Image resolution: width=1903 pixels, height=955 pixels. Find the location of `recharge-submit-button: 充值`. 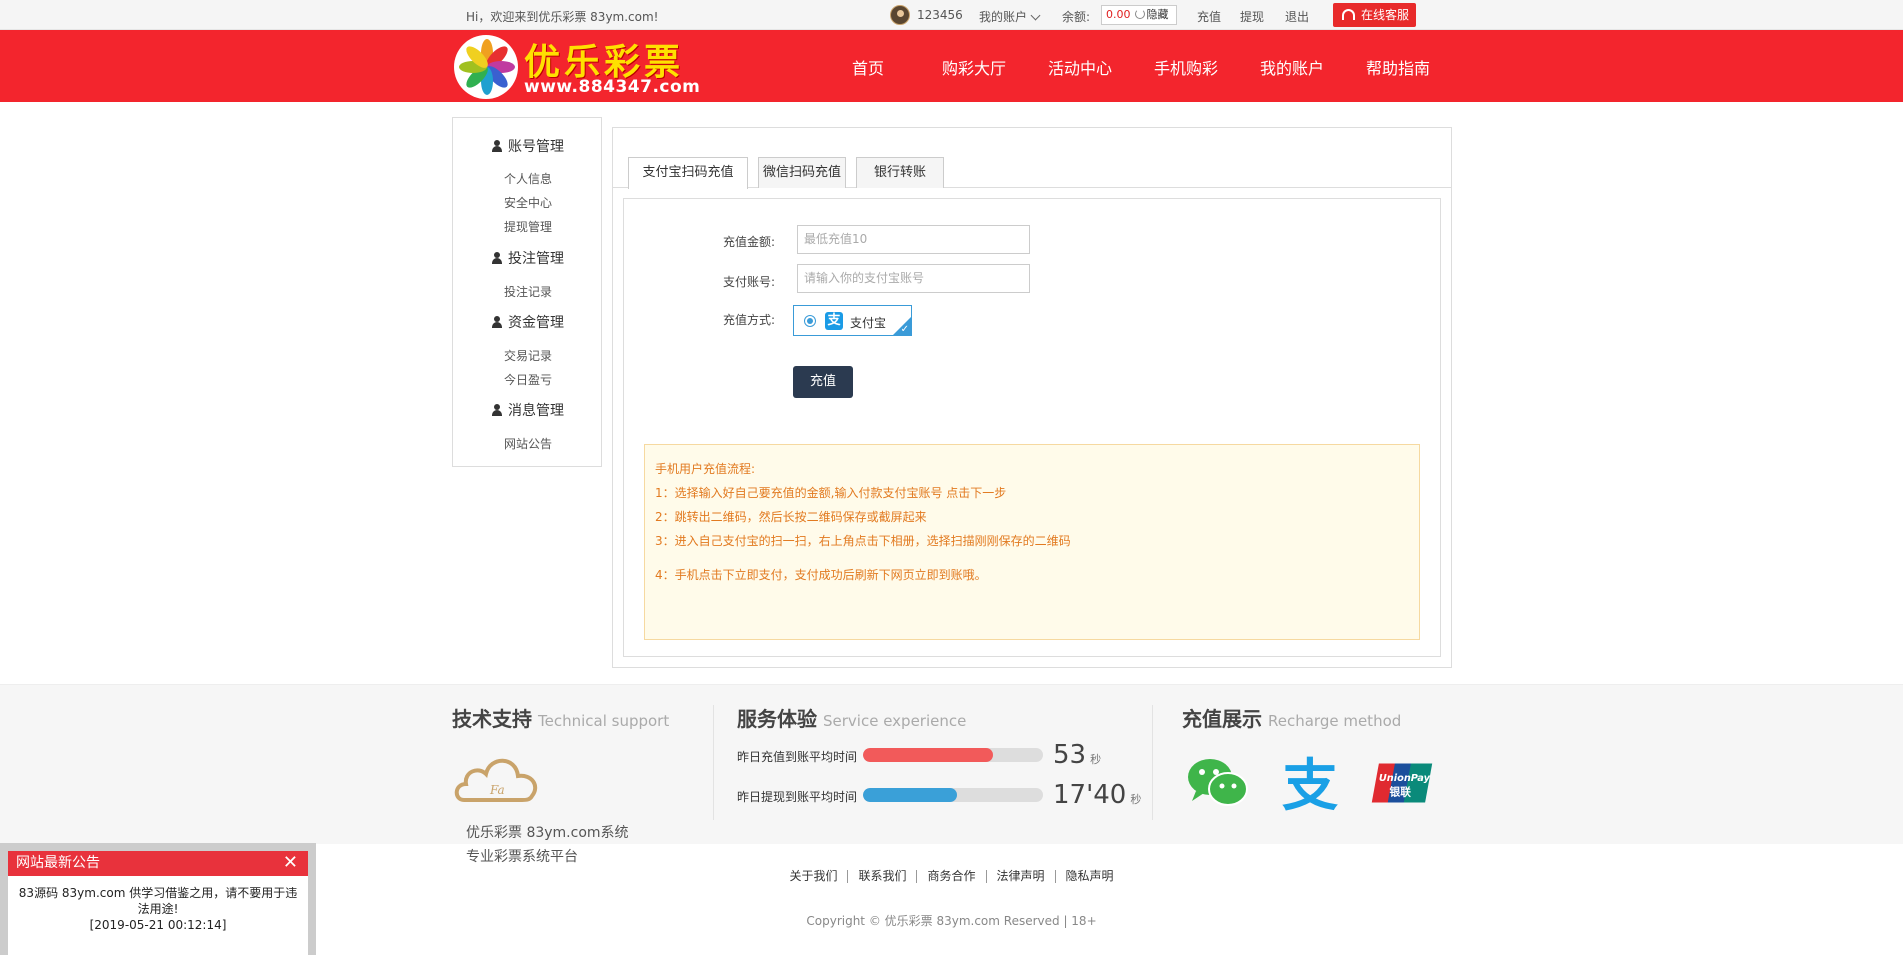

recharge-submit-button: 充值 is located at coordinates (823, 382).